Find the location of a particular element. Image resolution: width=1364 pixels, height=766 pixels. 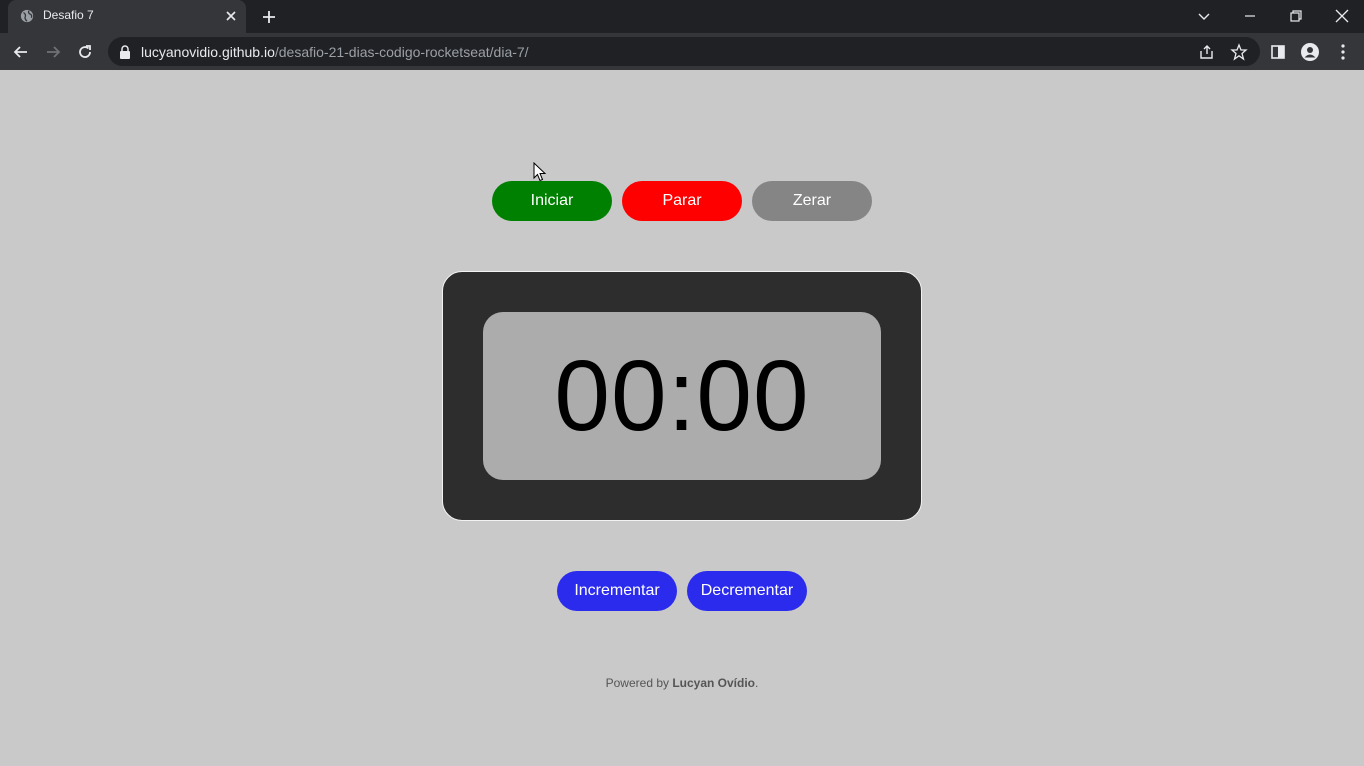

decrement-button: Decrementar is located at coordinates (747, 591).